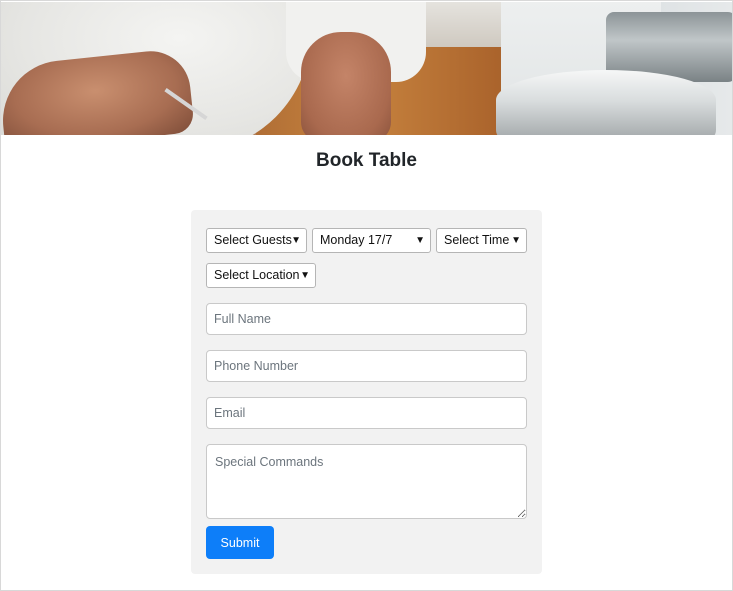  I want to click on hero-chef-arm, so click(346, 83).